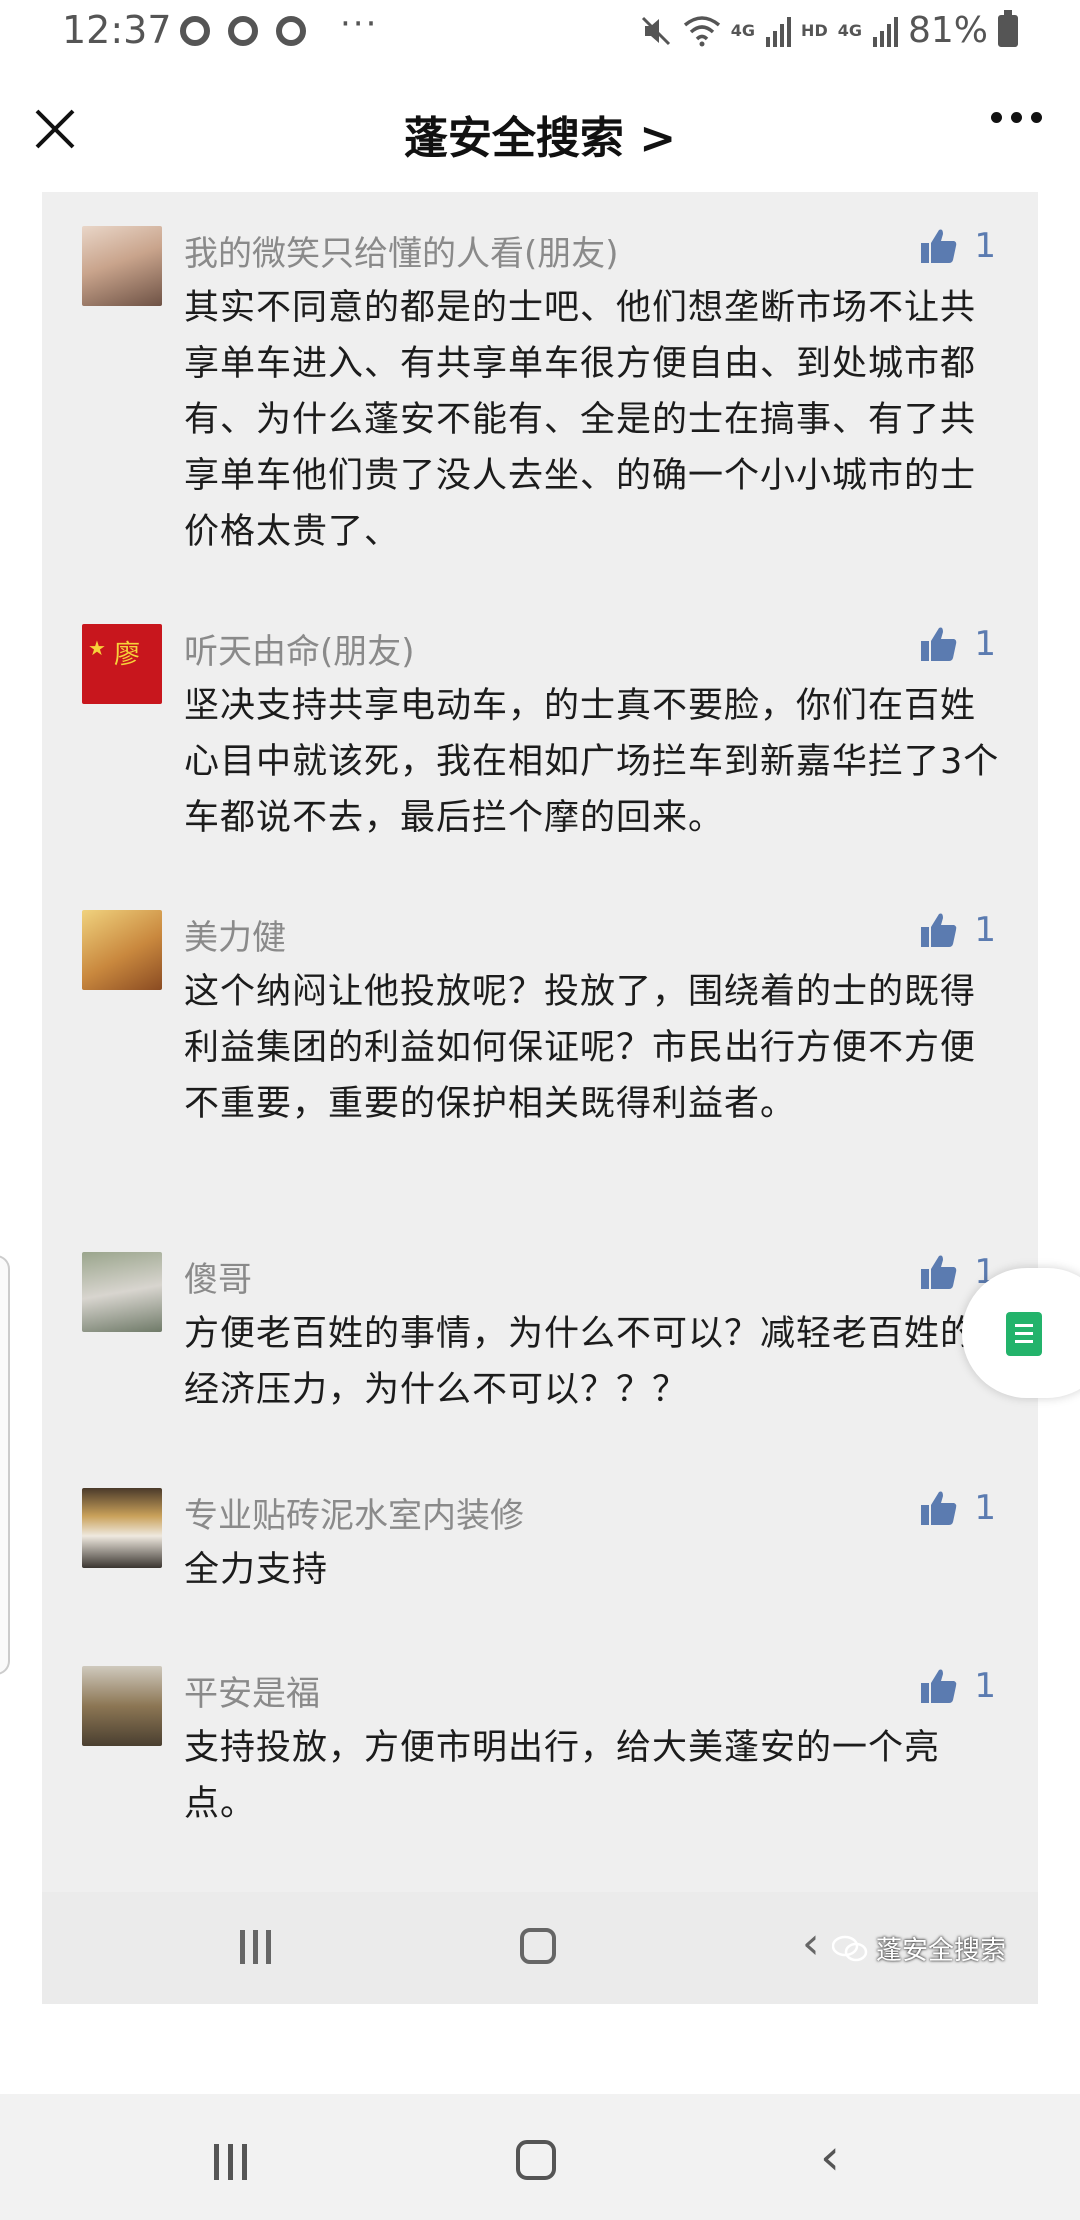  I want to click on battery-percent: 81%, so click(947, 30).